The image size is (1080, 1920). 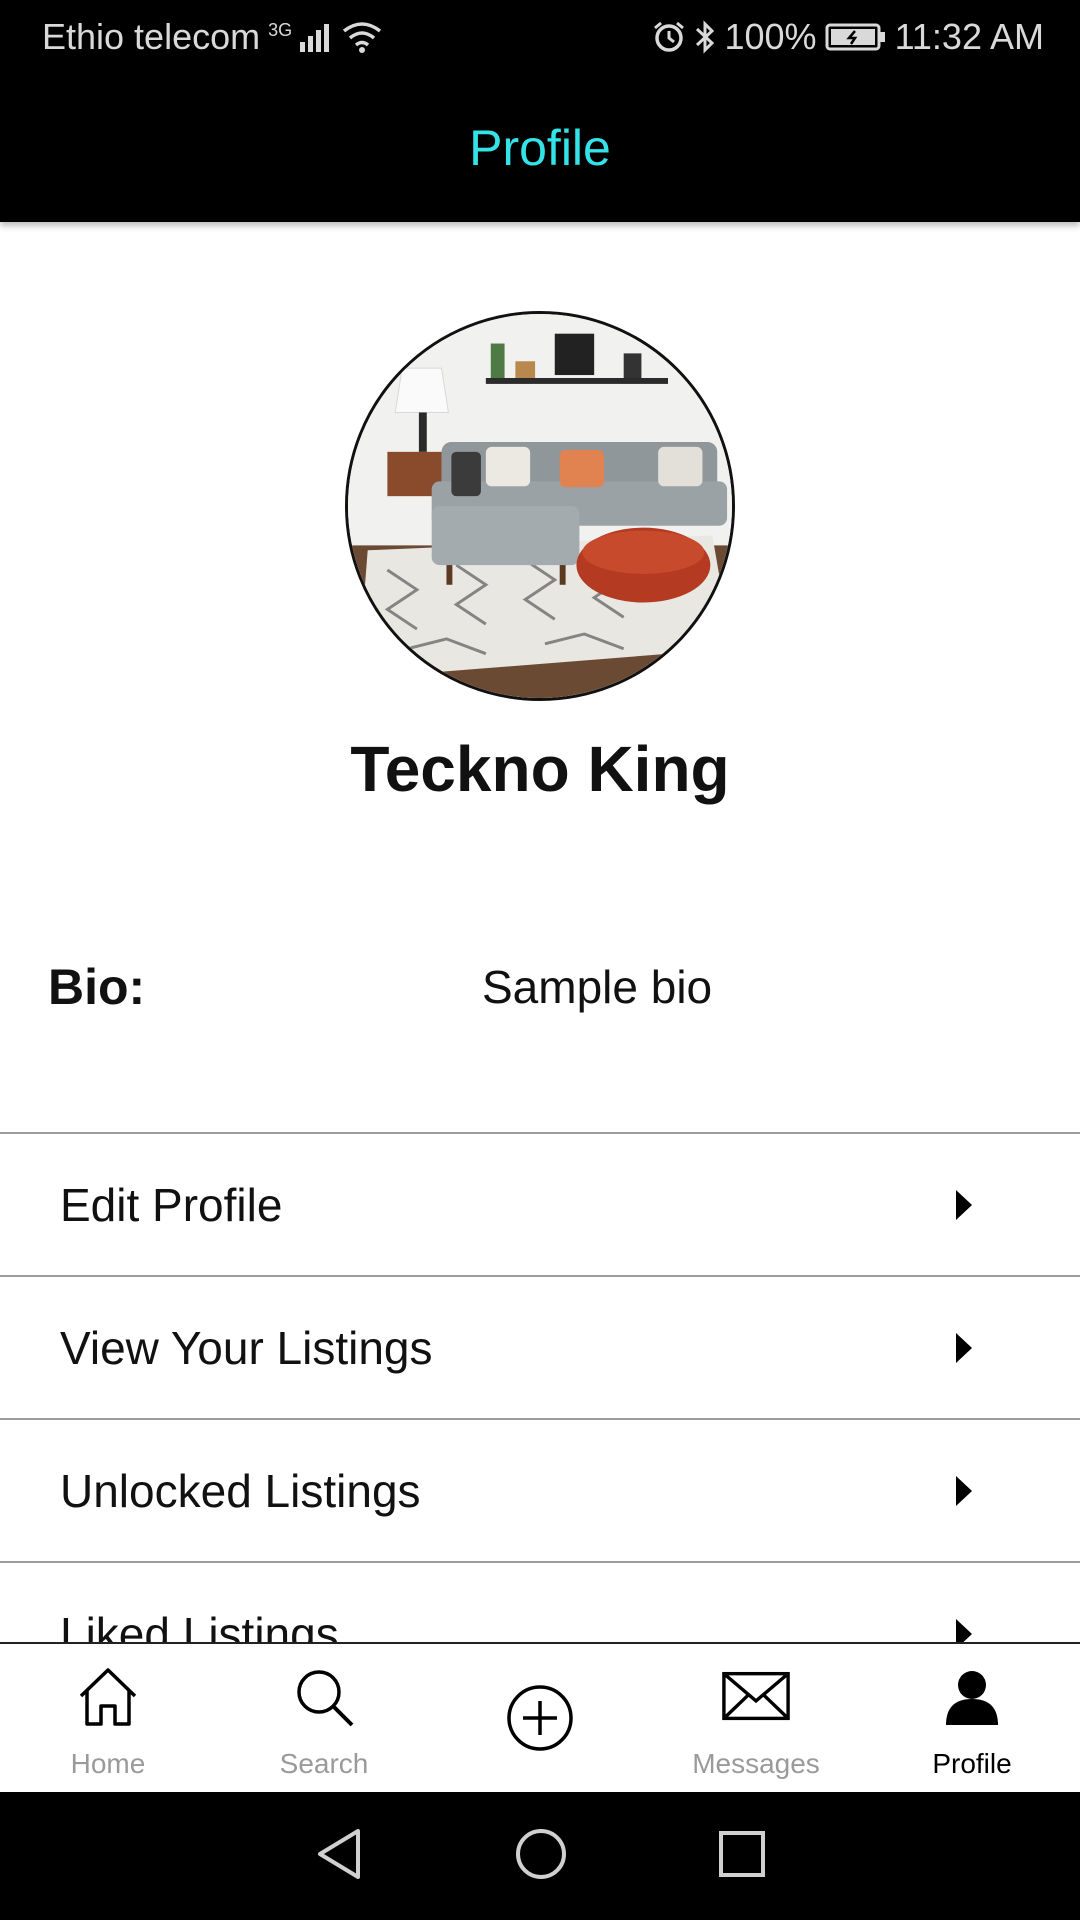 I want to click on nav-profile: Profile, so click(x=972, y=1718).